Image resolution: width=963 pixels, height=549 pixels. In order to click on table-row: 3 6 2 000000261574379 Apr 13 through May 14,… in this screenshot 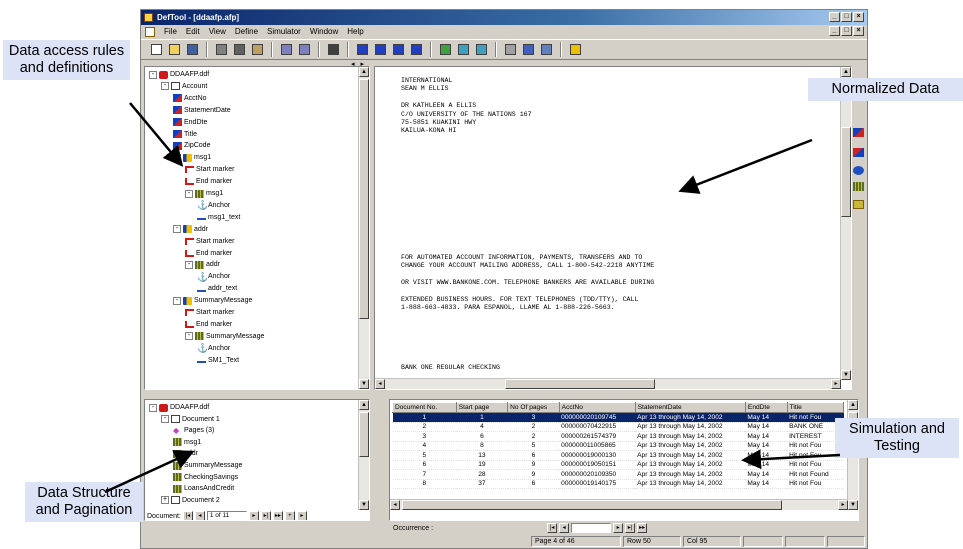, I will do `click(618, 436)`.